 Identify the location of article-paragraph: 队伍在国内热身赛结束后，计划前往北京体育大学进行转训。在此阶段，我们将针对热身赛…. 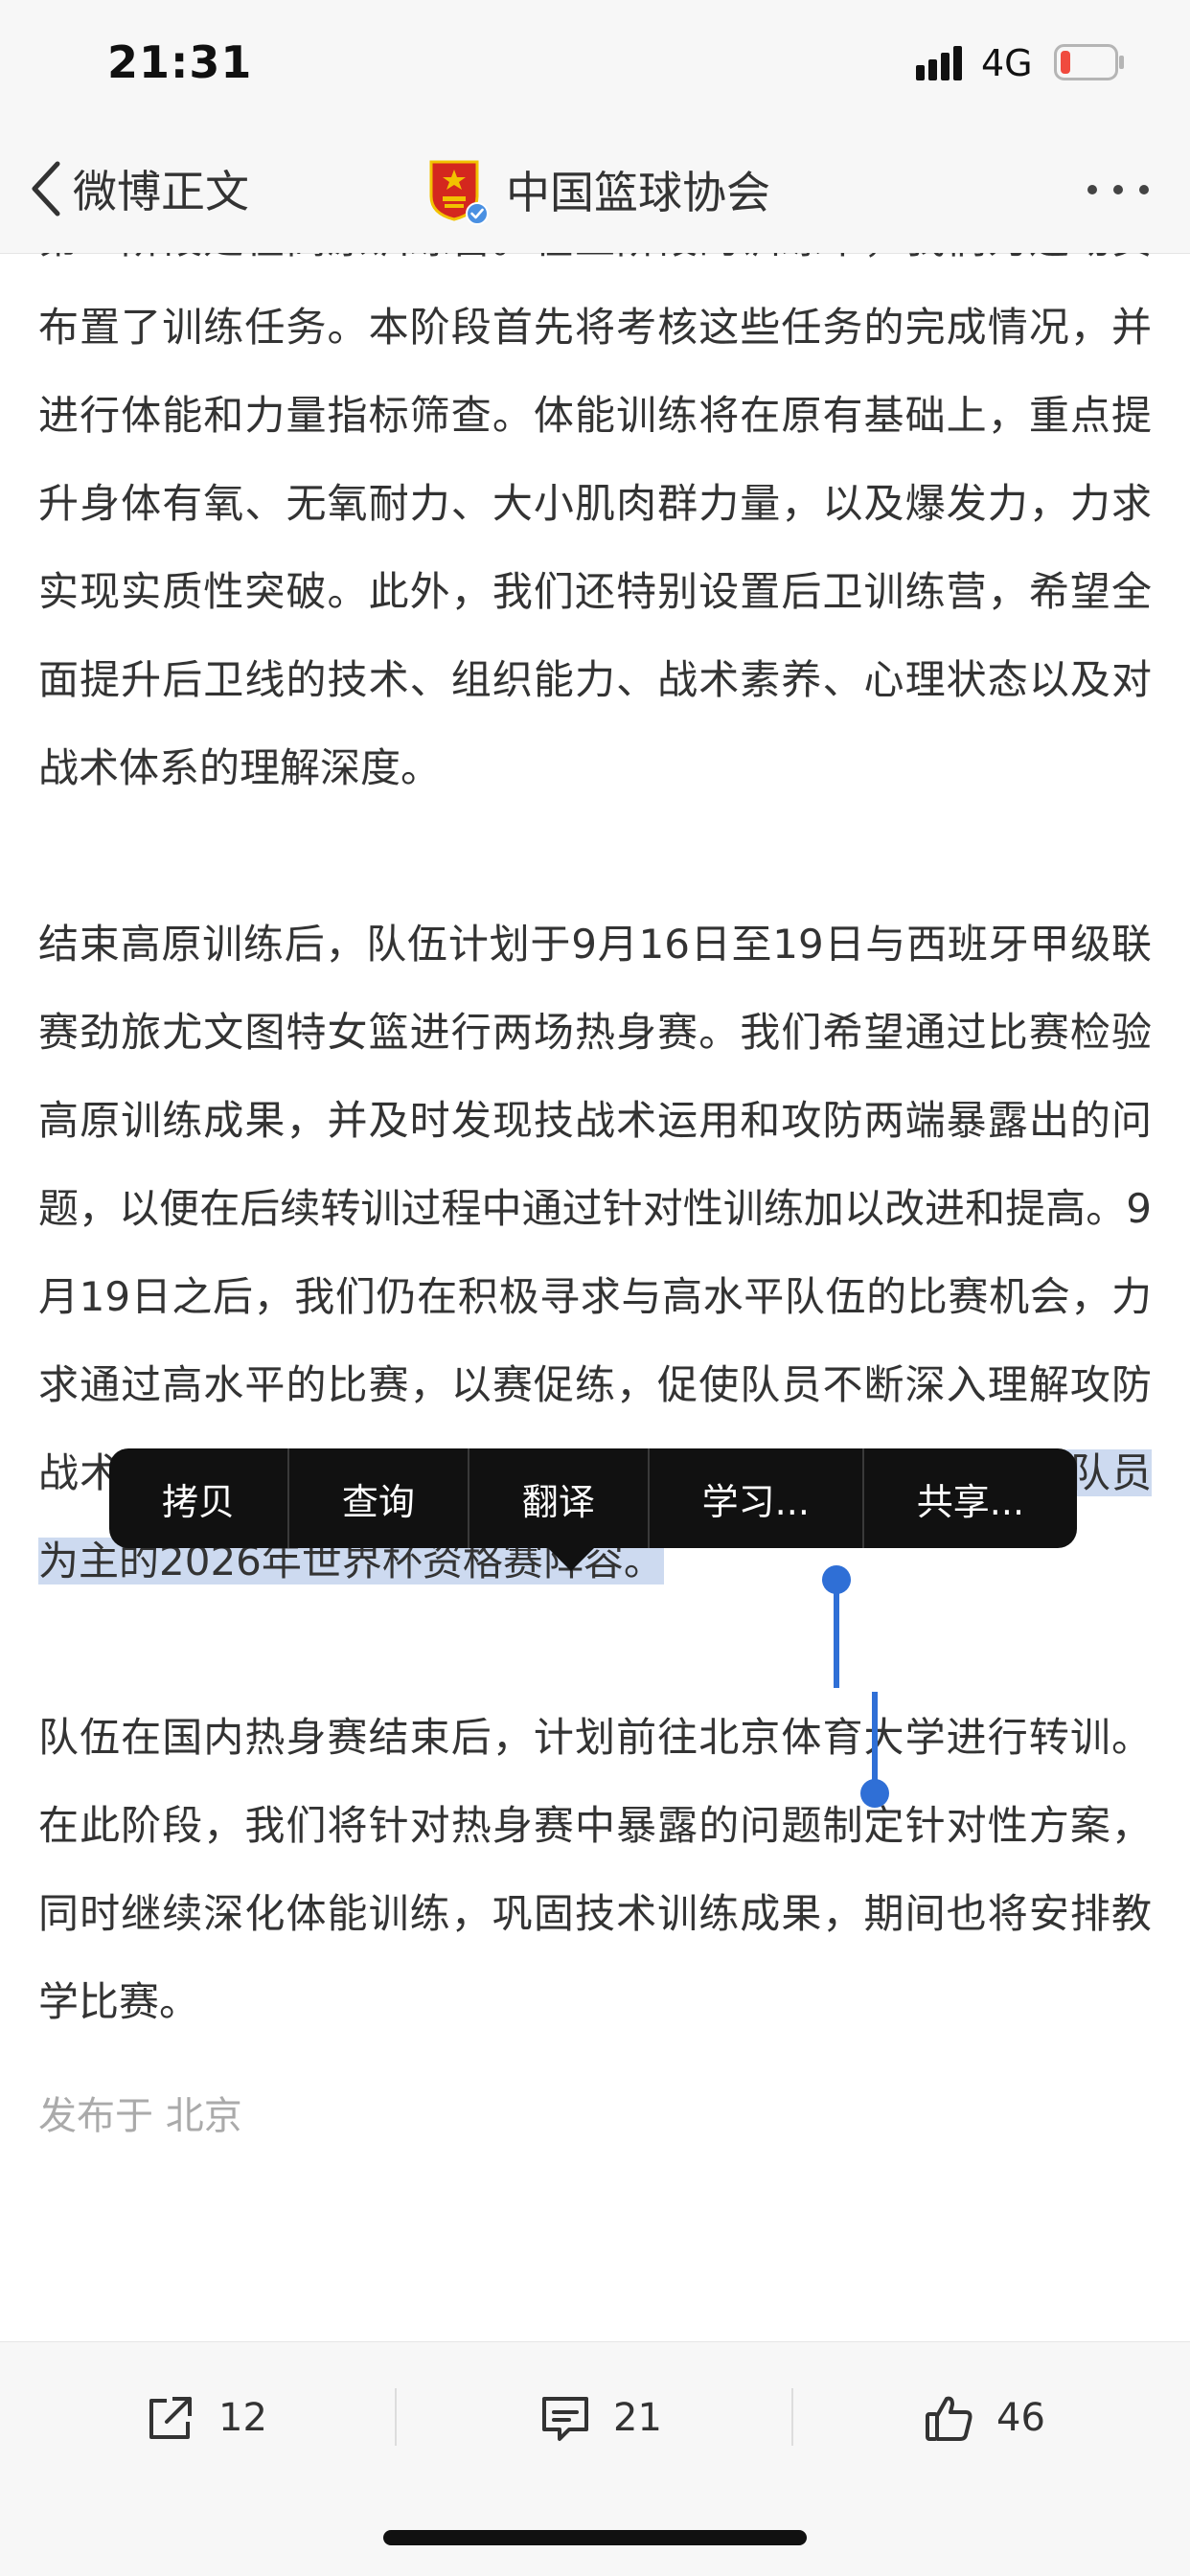
(595, 1869).